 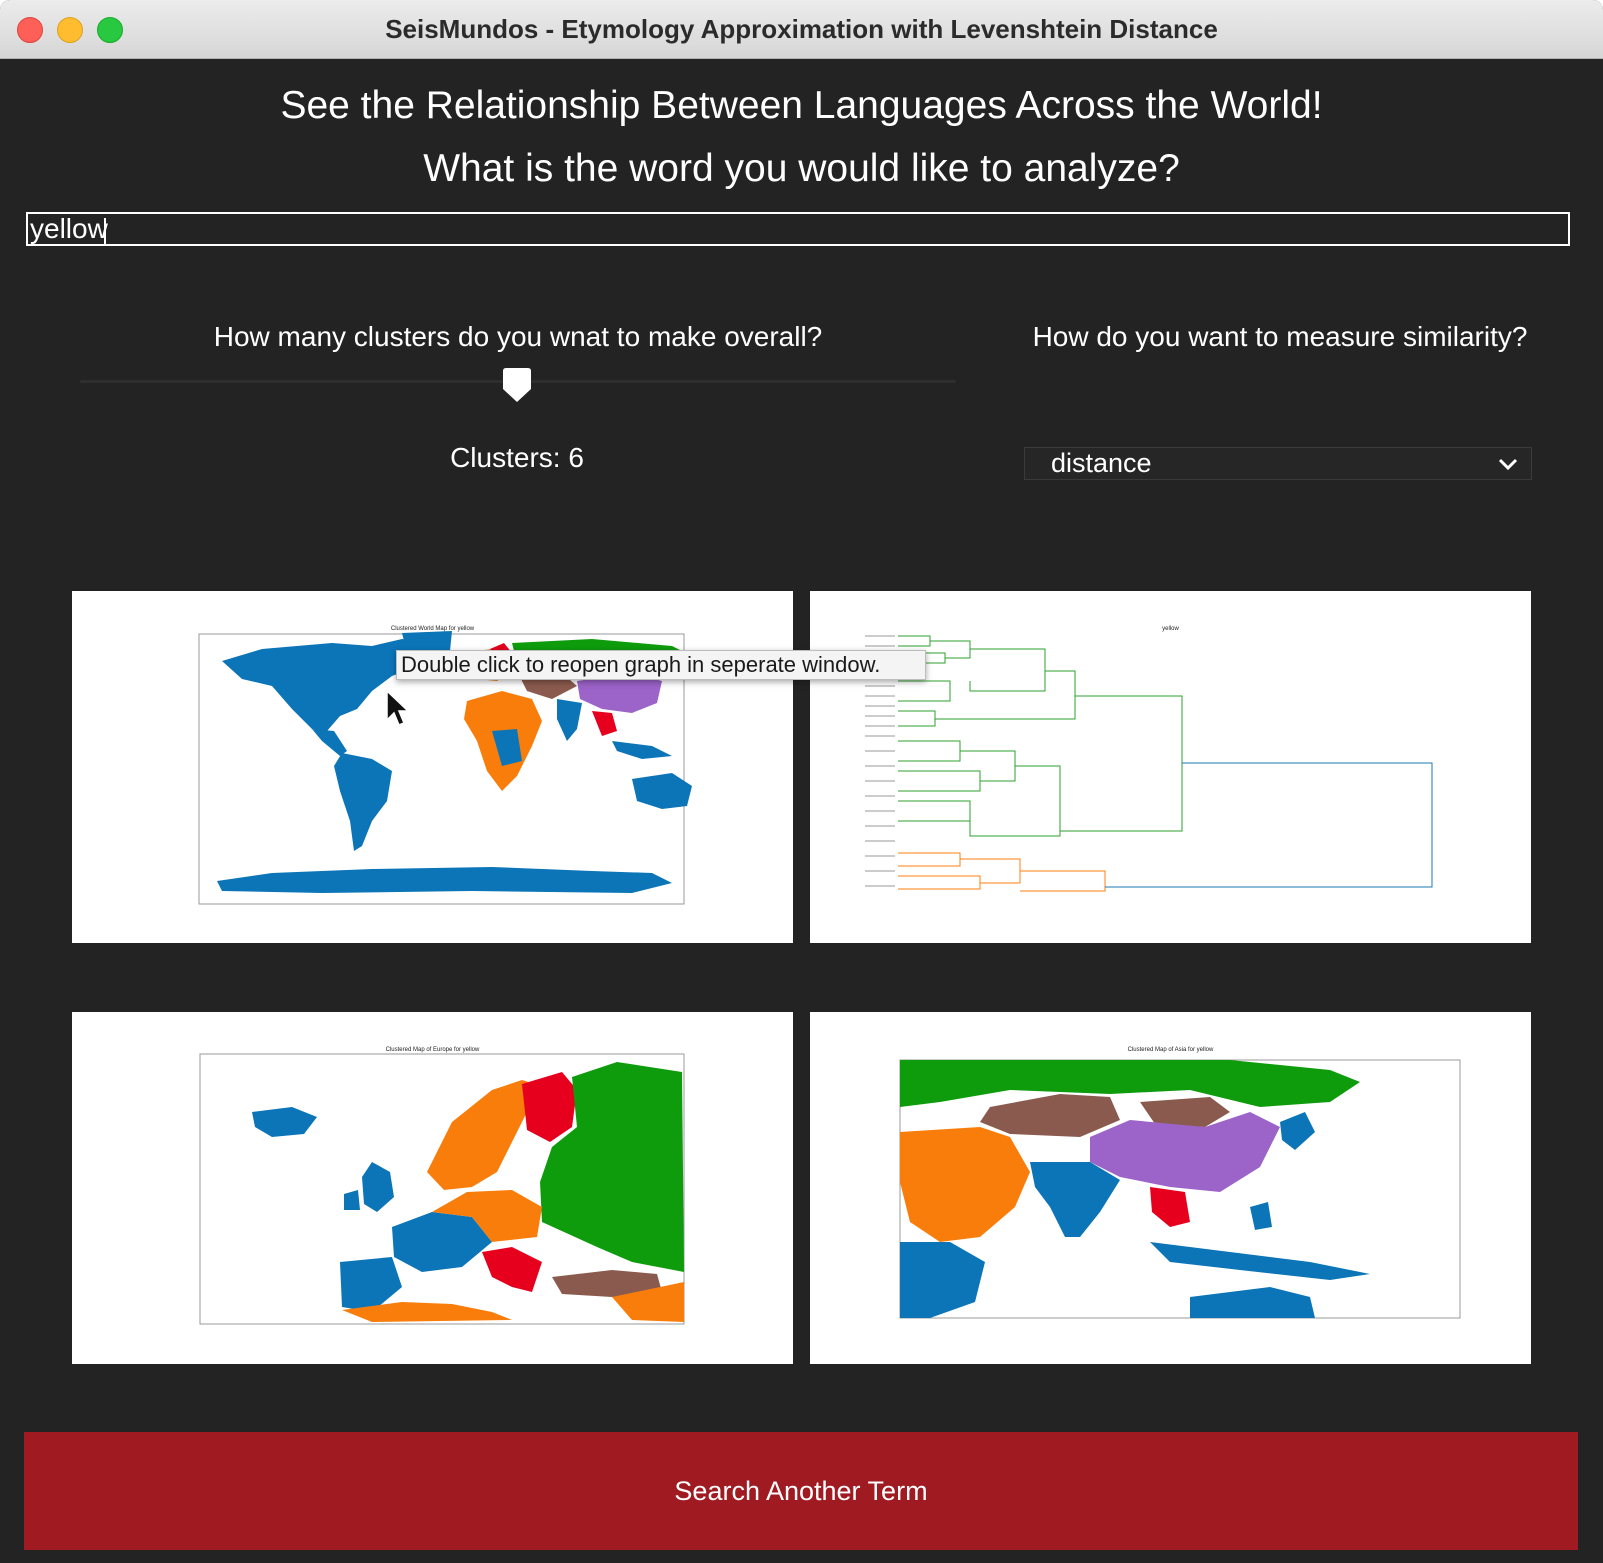 I want to click on search-another-term-label: Search Another Term, so click(x=801, y=1491).